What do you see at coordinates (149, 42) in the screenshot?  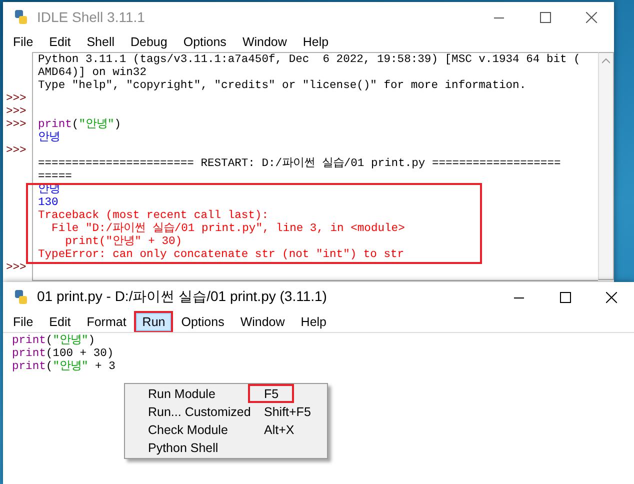 I see `menu-item: Debug` at bounding box center [149, 42].